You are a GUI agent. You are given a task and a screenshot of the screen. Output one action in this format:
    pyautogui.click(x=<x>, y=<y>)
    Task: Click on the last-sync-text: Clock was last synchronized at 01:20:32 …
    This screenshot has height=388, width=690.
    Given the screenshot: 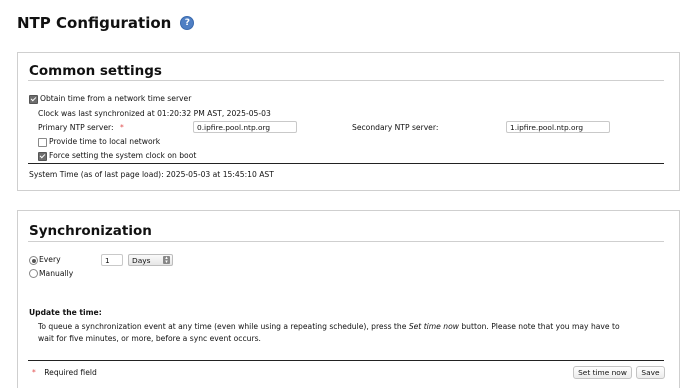 What is the action you would take?
    pyautogui.click(x=154, y=113)
    